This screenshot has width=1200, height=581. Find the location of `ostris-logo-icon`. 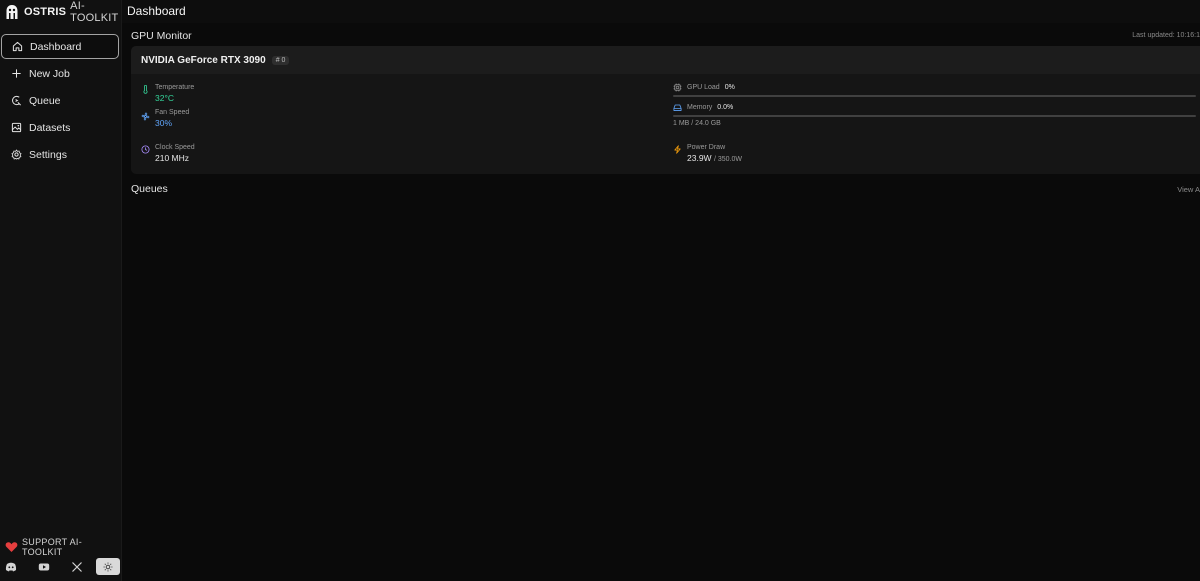

ostris-logo-icon is located at coordinates (12, 12).